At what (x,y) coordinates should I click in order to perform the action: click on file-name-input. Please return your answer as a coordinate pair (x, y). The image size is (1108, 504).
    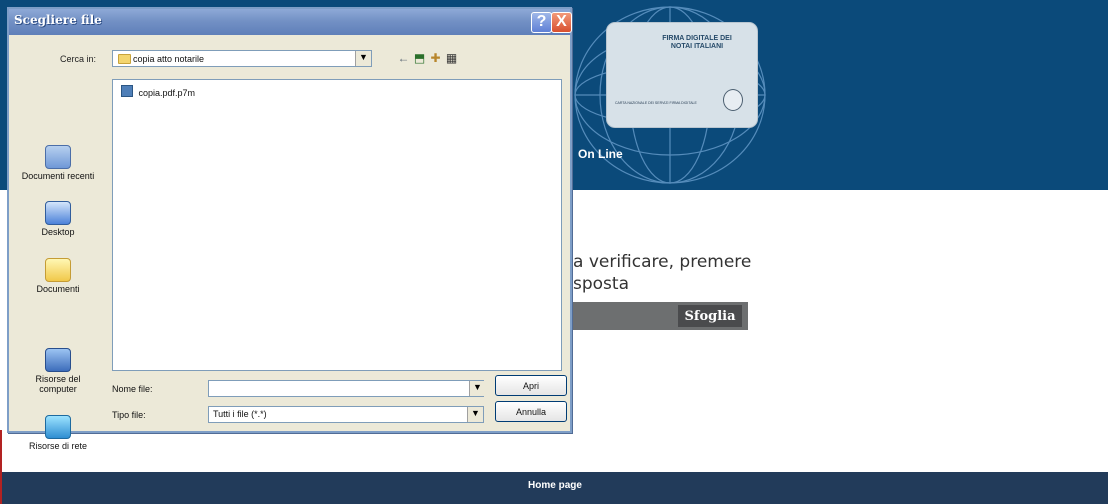
    Looking at the image, I should click on (346, 388).